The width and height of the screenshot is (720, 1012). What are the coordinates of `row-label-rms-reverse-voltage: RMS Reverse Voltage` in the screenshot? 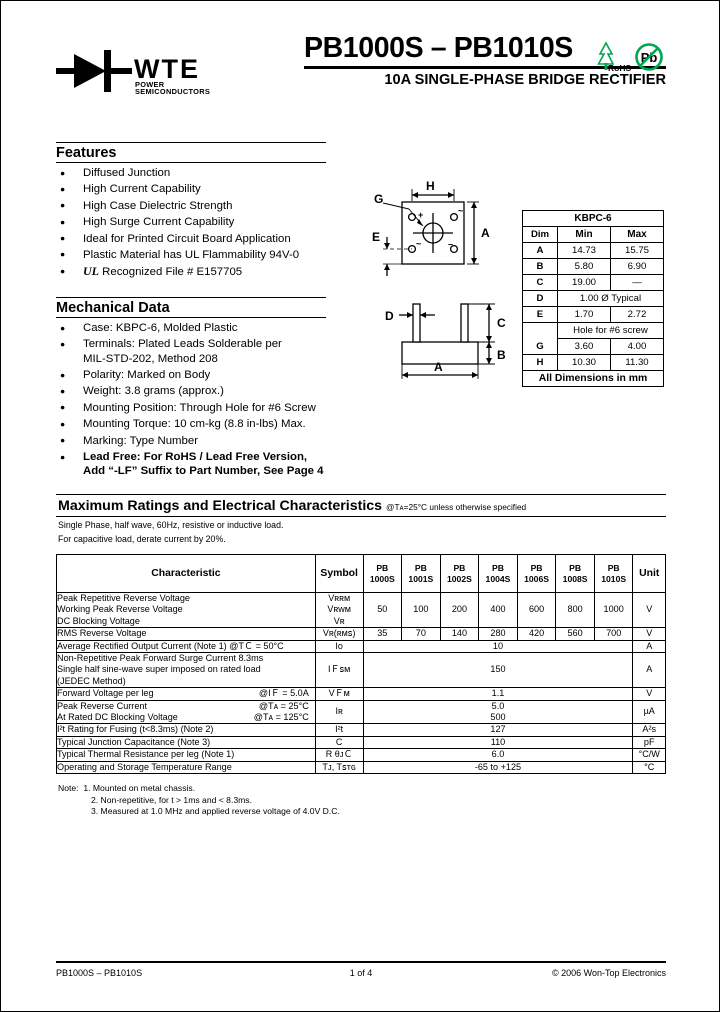 It's located at (186, 634).